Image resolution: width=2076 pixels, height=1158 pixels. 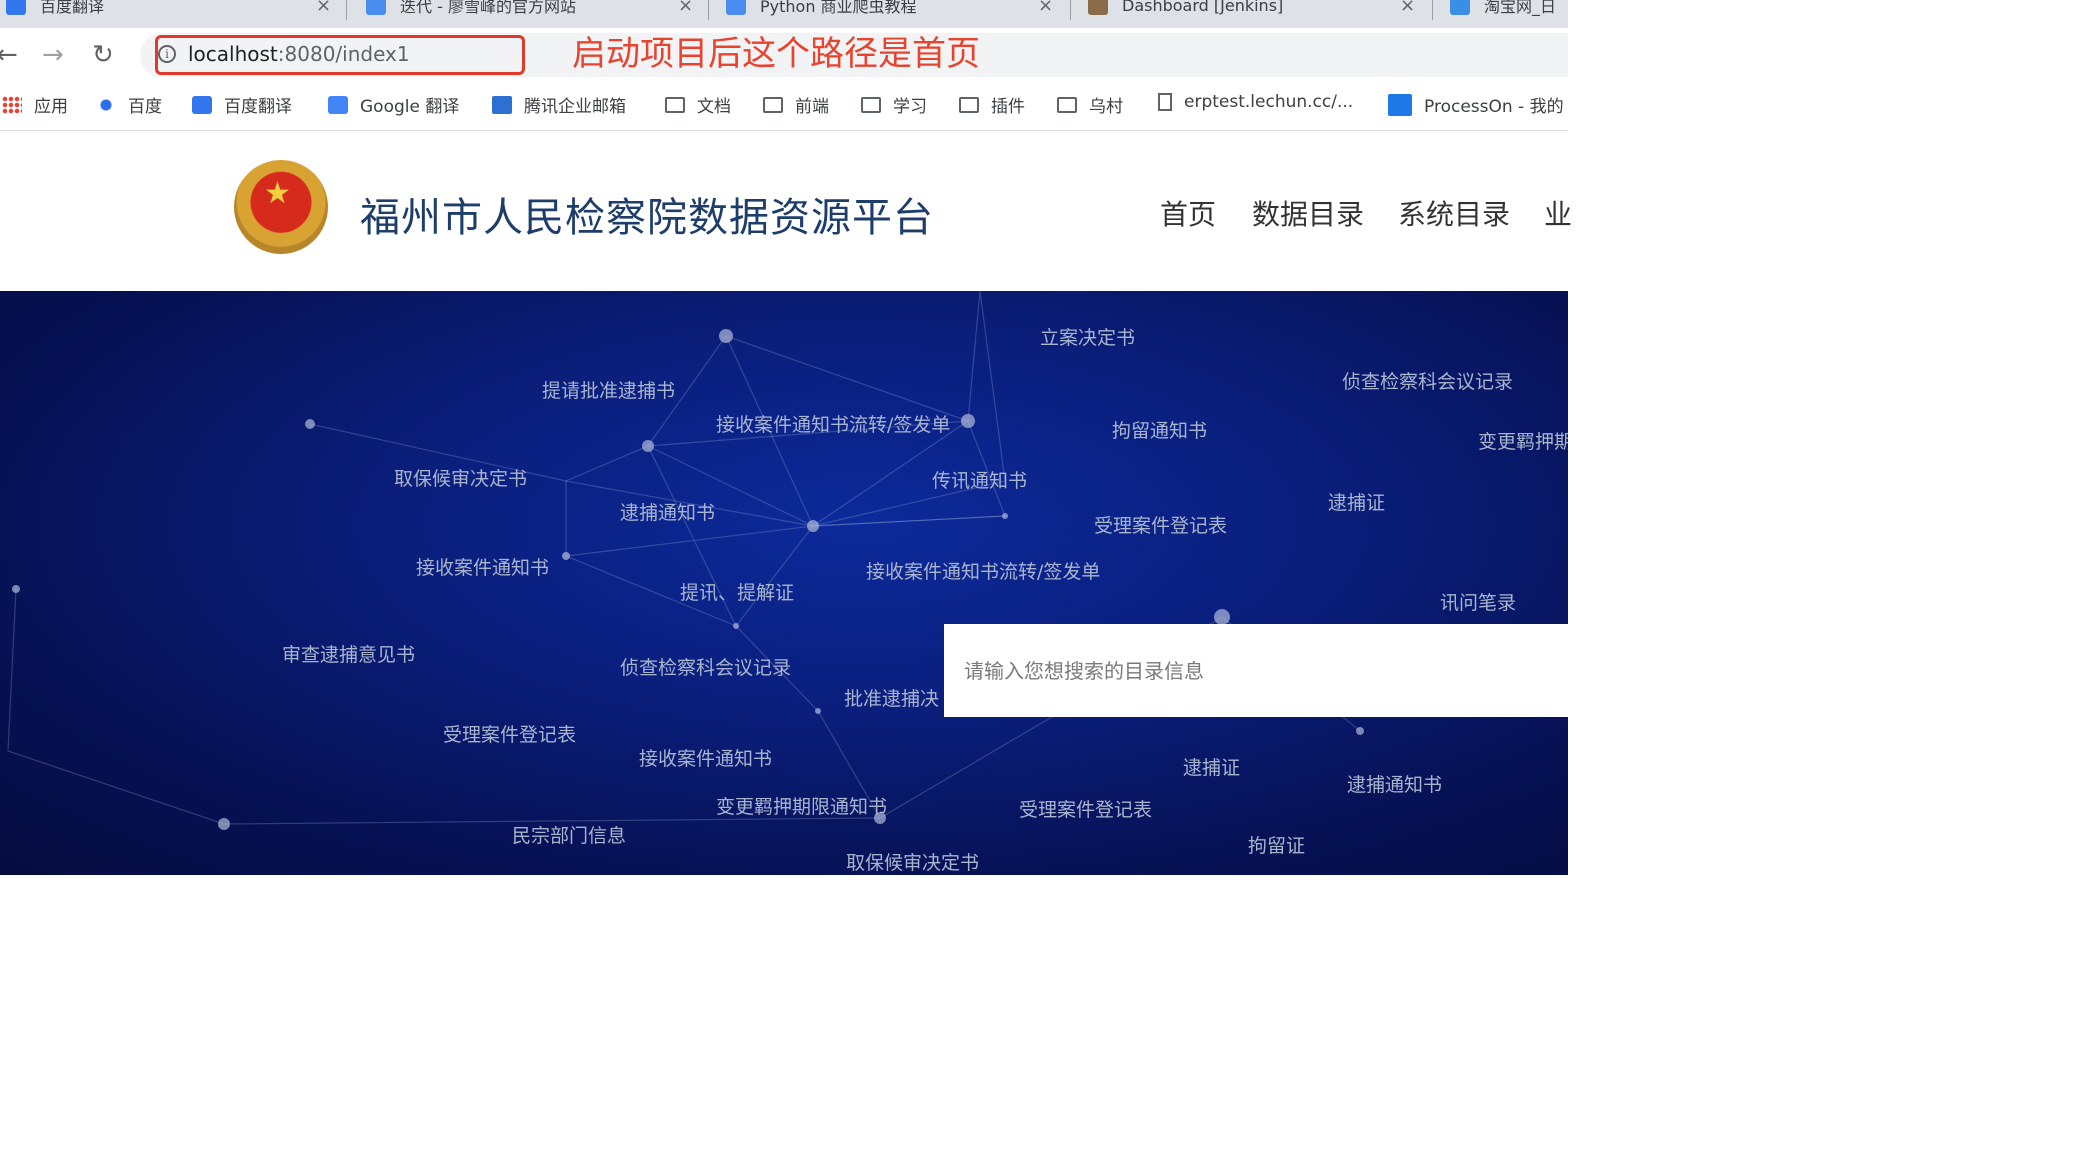 I want to click on bookmark-tencent-mail: 腾讯企业邮箱, so click(x=559, y=104).